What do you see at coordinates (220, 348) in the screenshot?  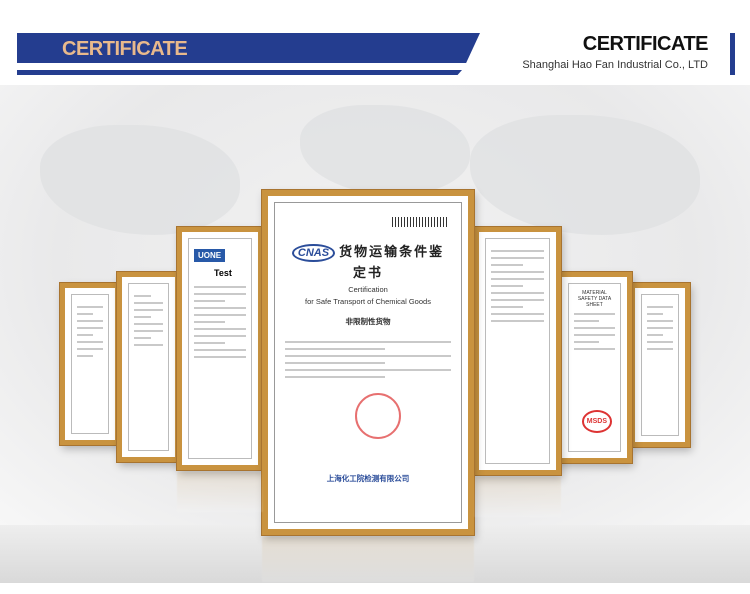 I see `certificate-test-report: UONE Test` at bounding box center [220, 348].